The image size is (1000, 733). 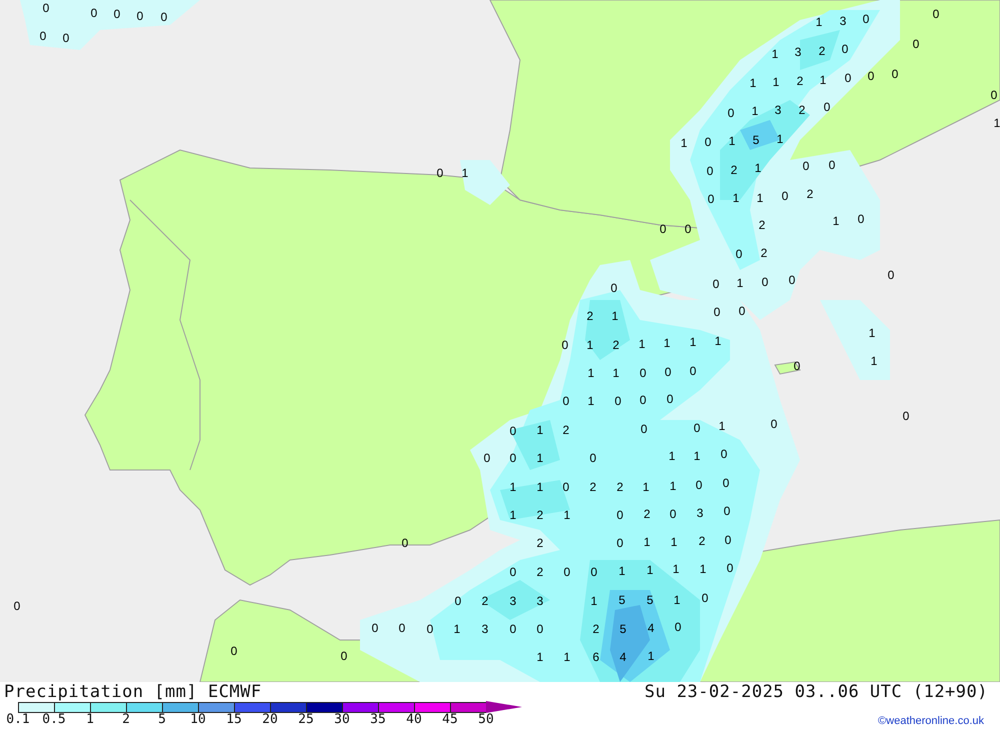 I want to click on scale-tick-label: 35, so click(x=378, y=720).